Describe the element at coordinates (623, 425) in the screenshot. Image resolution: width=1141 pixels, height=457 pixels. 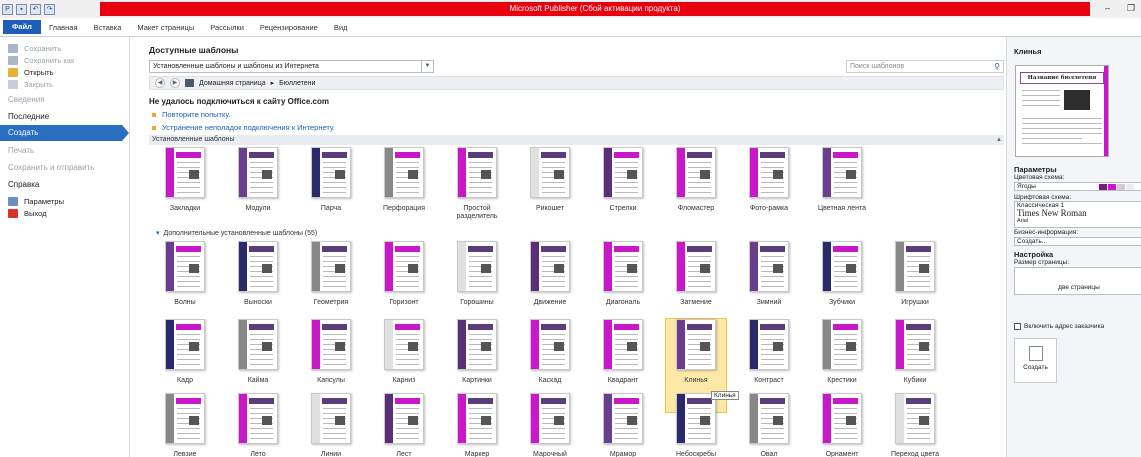
I see `template-thumbnail: Мрамор` at that location.